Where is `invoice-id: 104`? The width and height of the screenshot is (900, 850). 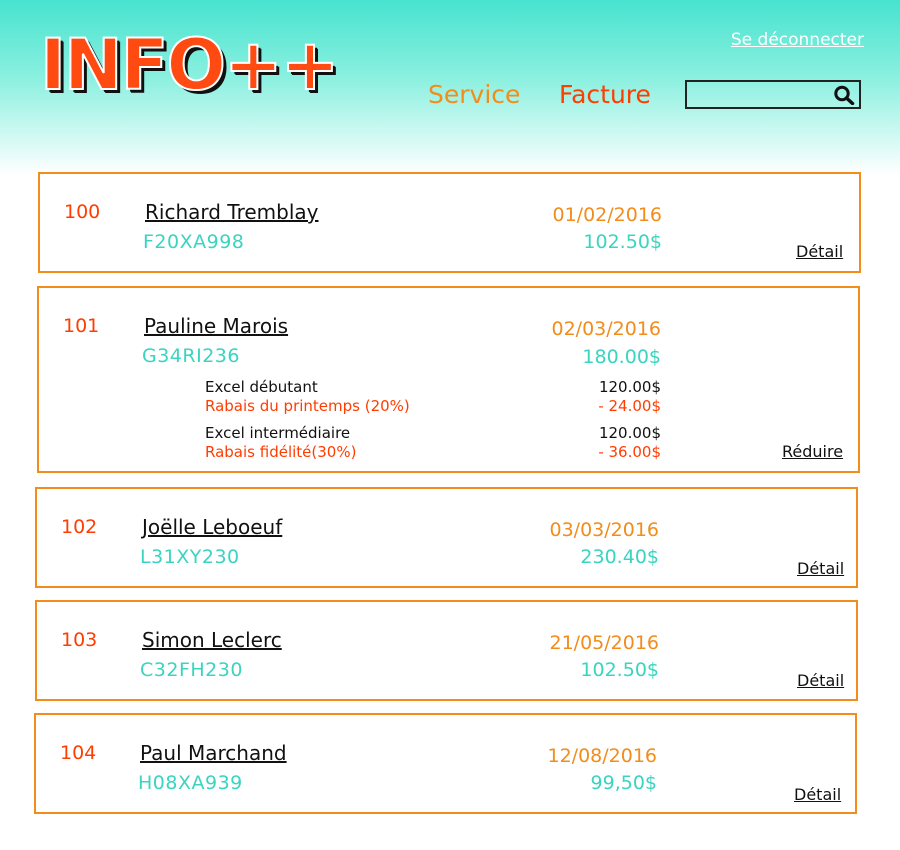
invoice-id: 104 is located at coordinates (78, 753).